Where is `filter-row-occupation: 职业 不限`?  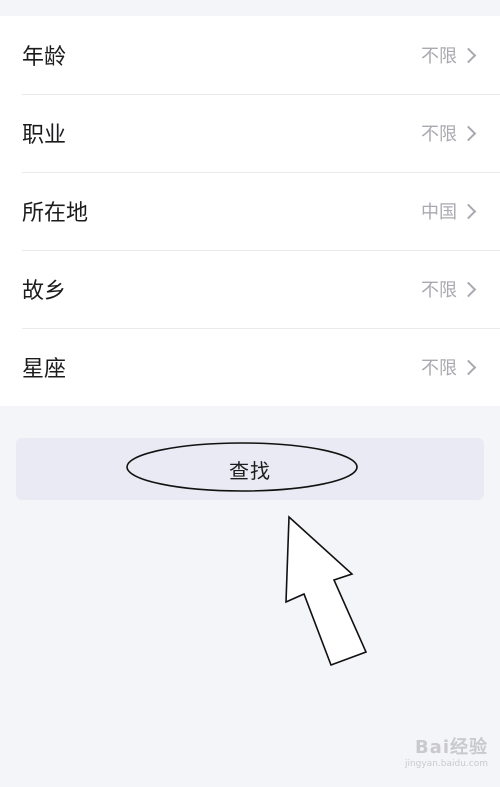 filter-row-occupation: 职业 不限 is located at coordinates (250, 133).